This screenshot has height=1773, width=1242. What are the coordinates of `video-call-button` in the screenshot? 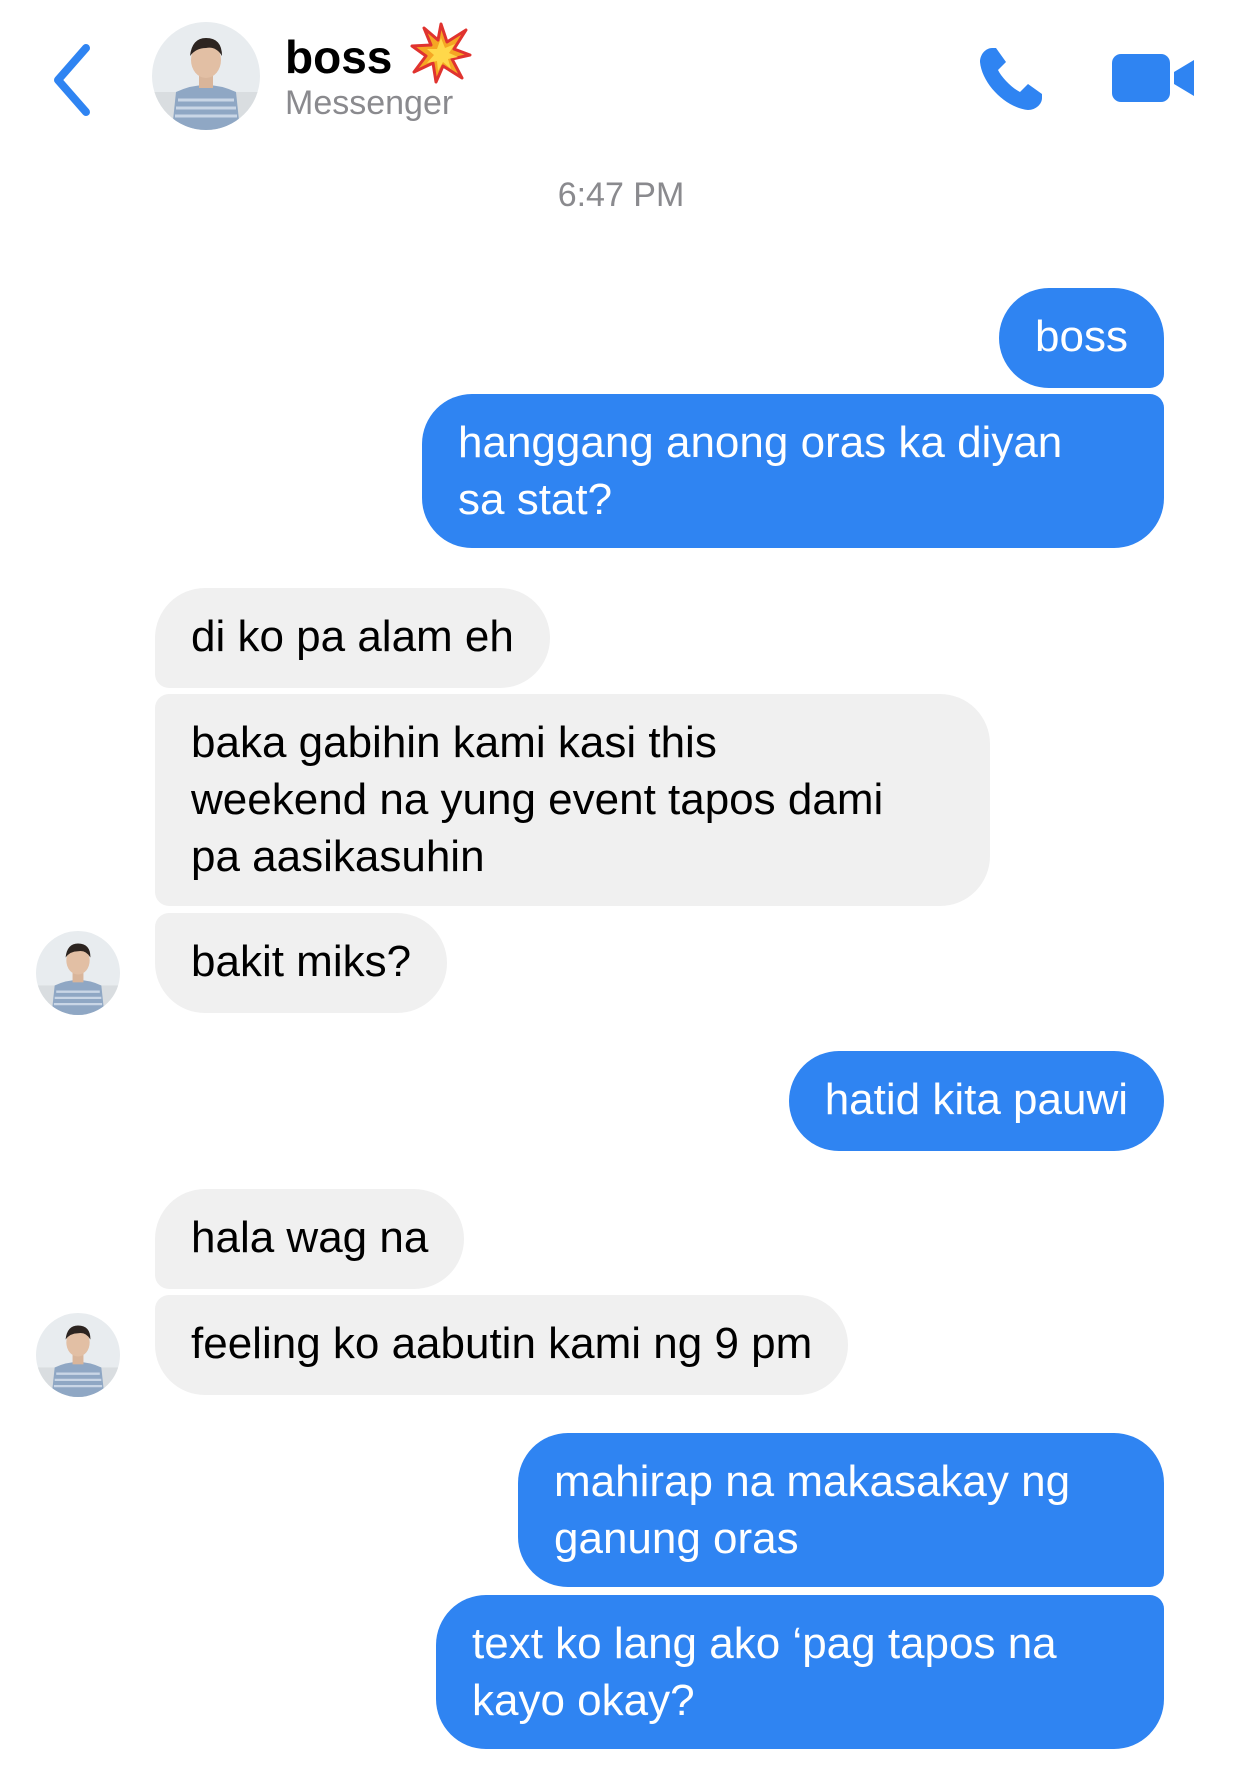 It's located at (1153, 78).